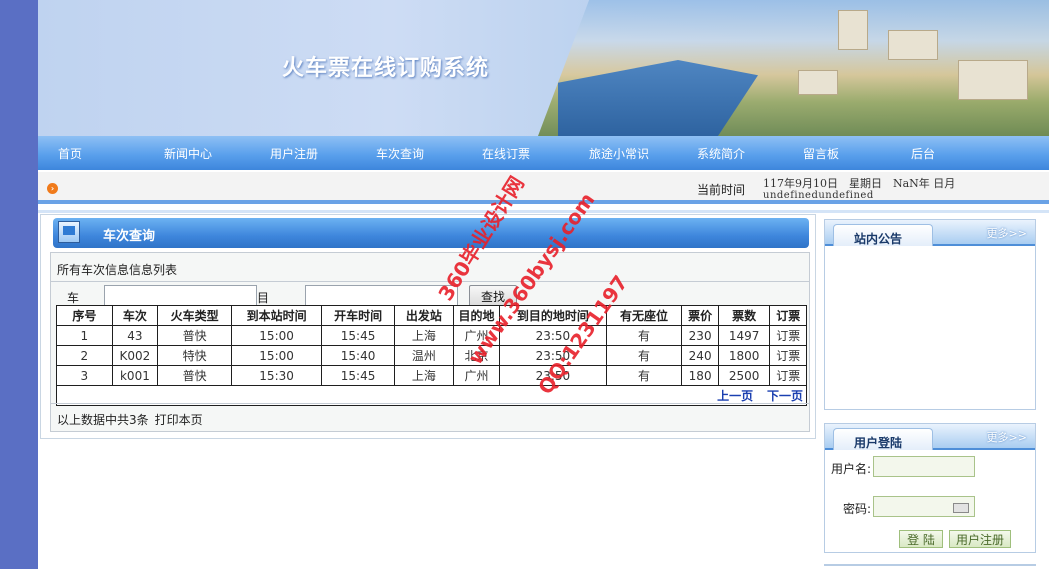 The image size is (1049, 569). What do you see at coordinates (400, 153) in the screenshot?
I see `nav-train-search: 车次查询` at bounding box center [400, 153].